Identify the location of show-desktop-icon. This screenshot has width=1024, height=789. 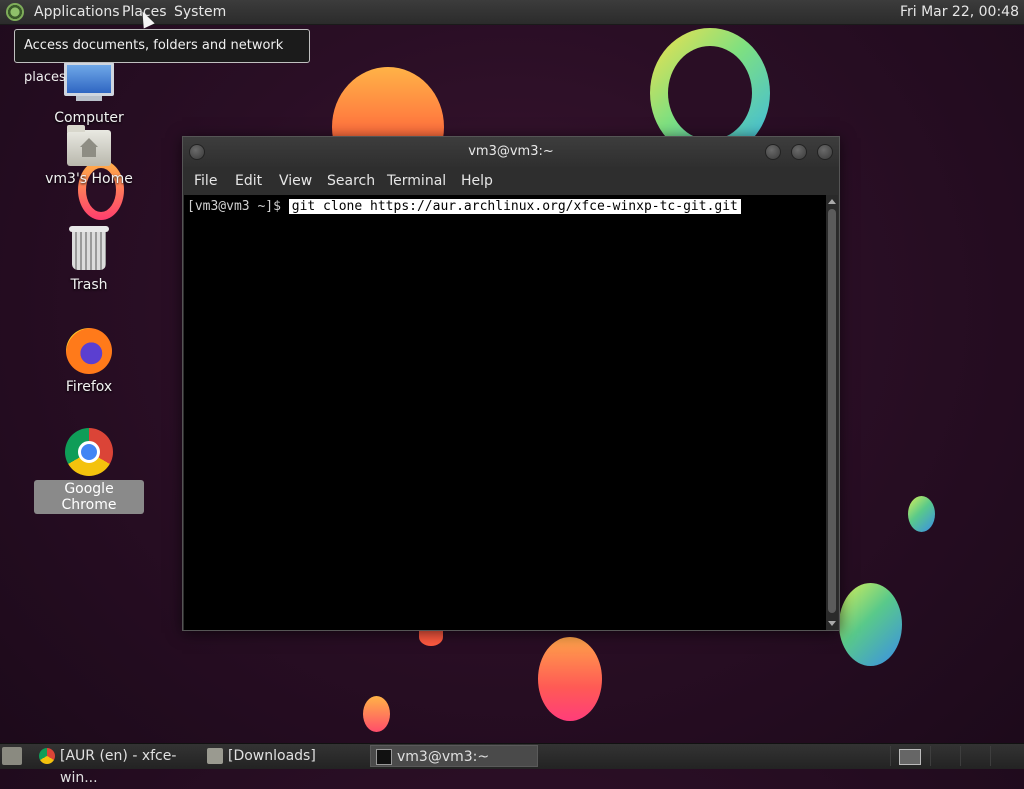
(12, 756).